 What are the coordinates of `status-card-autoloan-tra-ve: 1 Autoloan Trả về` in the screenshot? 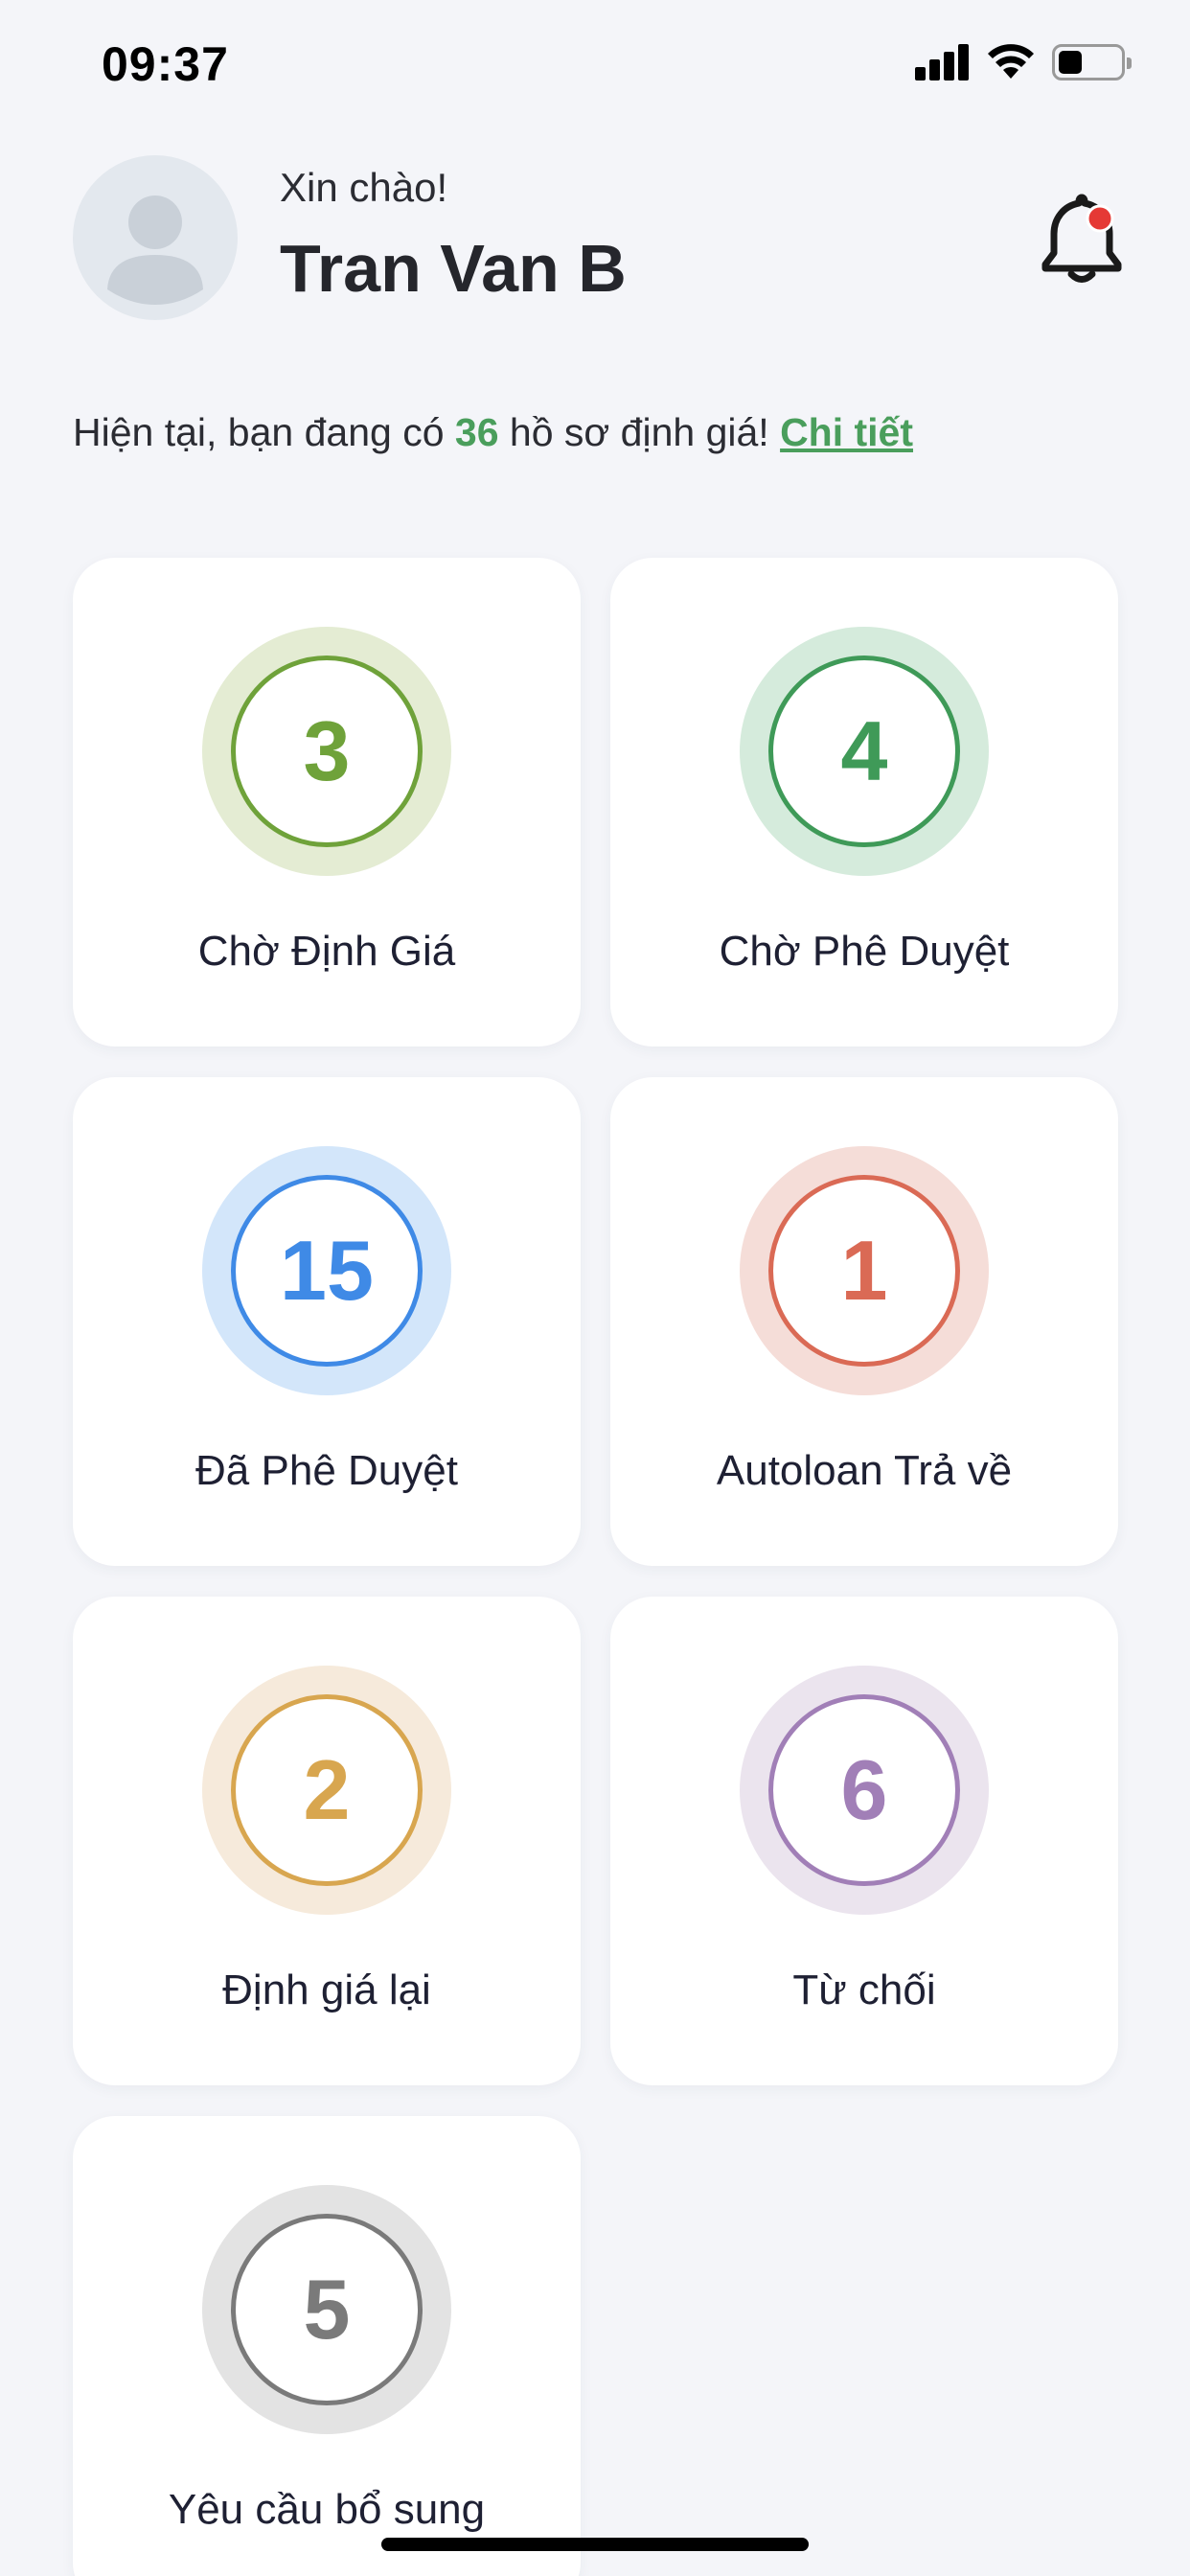 It's located at (864, 1321).